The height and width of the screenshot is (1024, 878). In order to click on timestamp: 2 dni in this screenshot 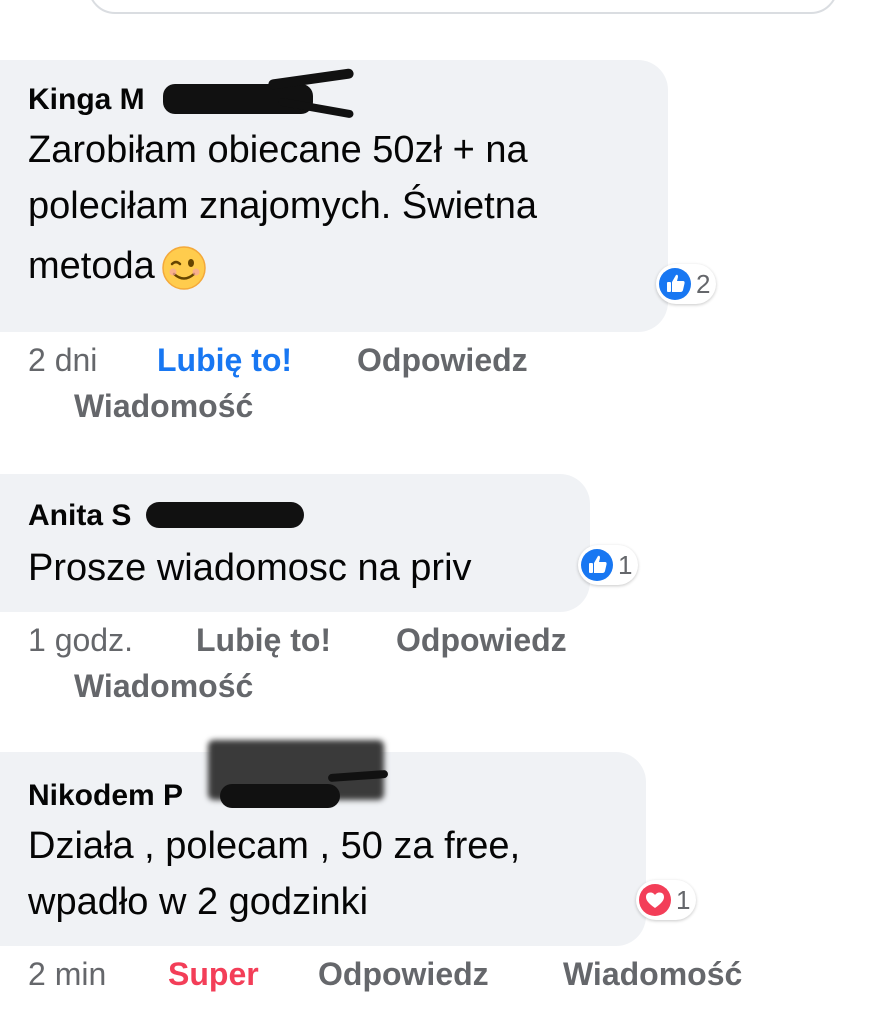, I will do `click(63, 360)`.